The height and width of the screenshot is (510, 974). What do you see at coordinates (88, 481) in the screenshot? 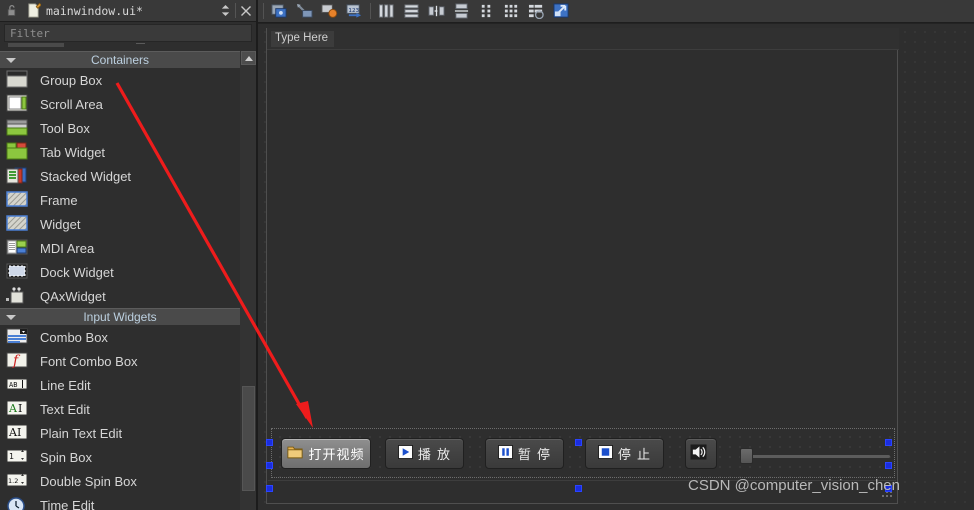
I see `widget-item-label: Double Spin Box` at bounding box center [88, 481].